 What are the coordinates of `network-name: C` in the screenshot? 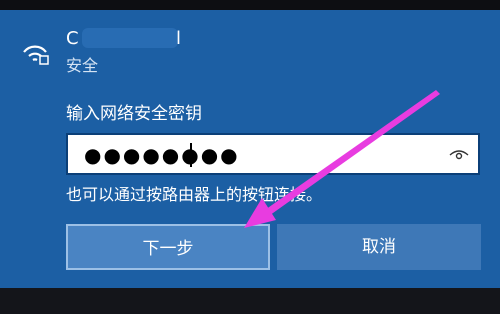 It's located at (72, 38).